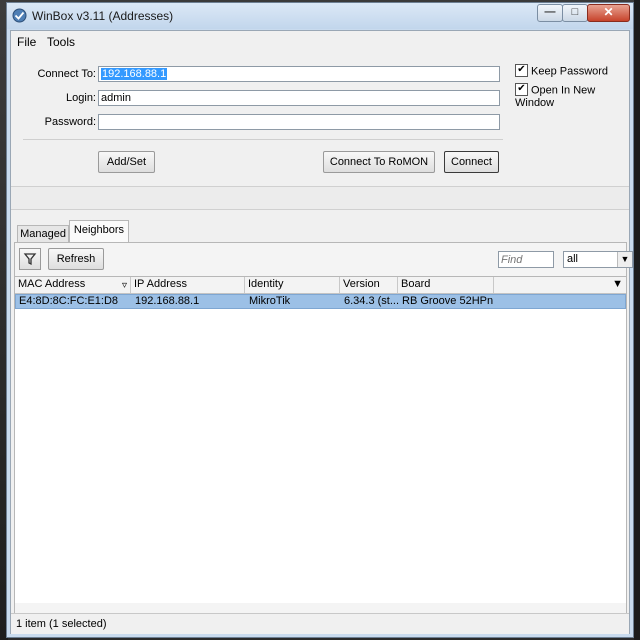  Describe the element at coordinates (103, 16) in the screenshot. I see `window-title: WinBox v3.11 (Addresses)` at that location.